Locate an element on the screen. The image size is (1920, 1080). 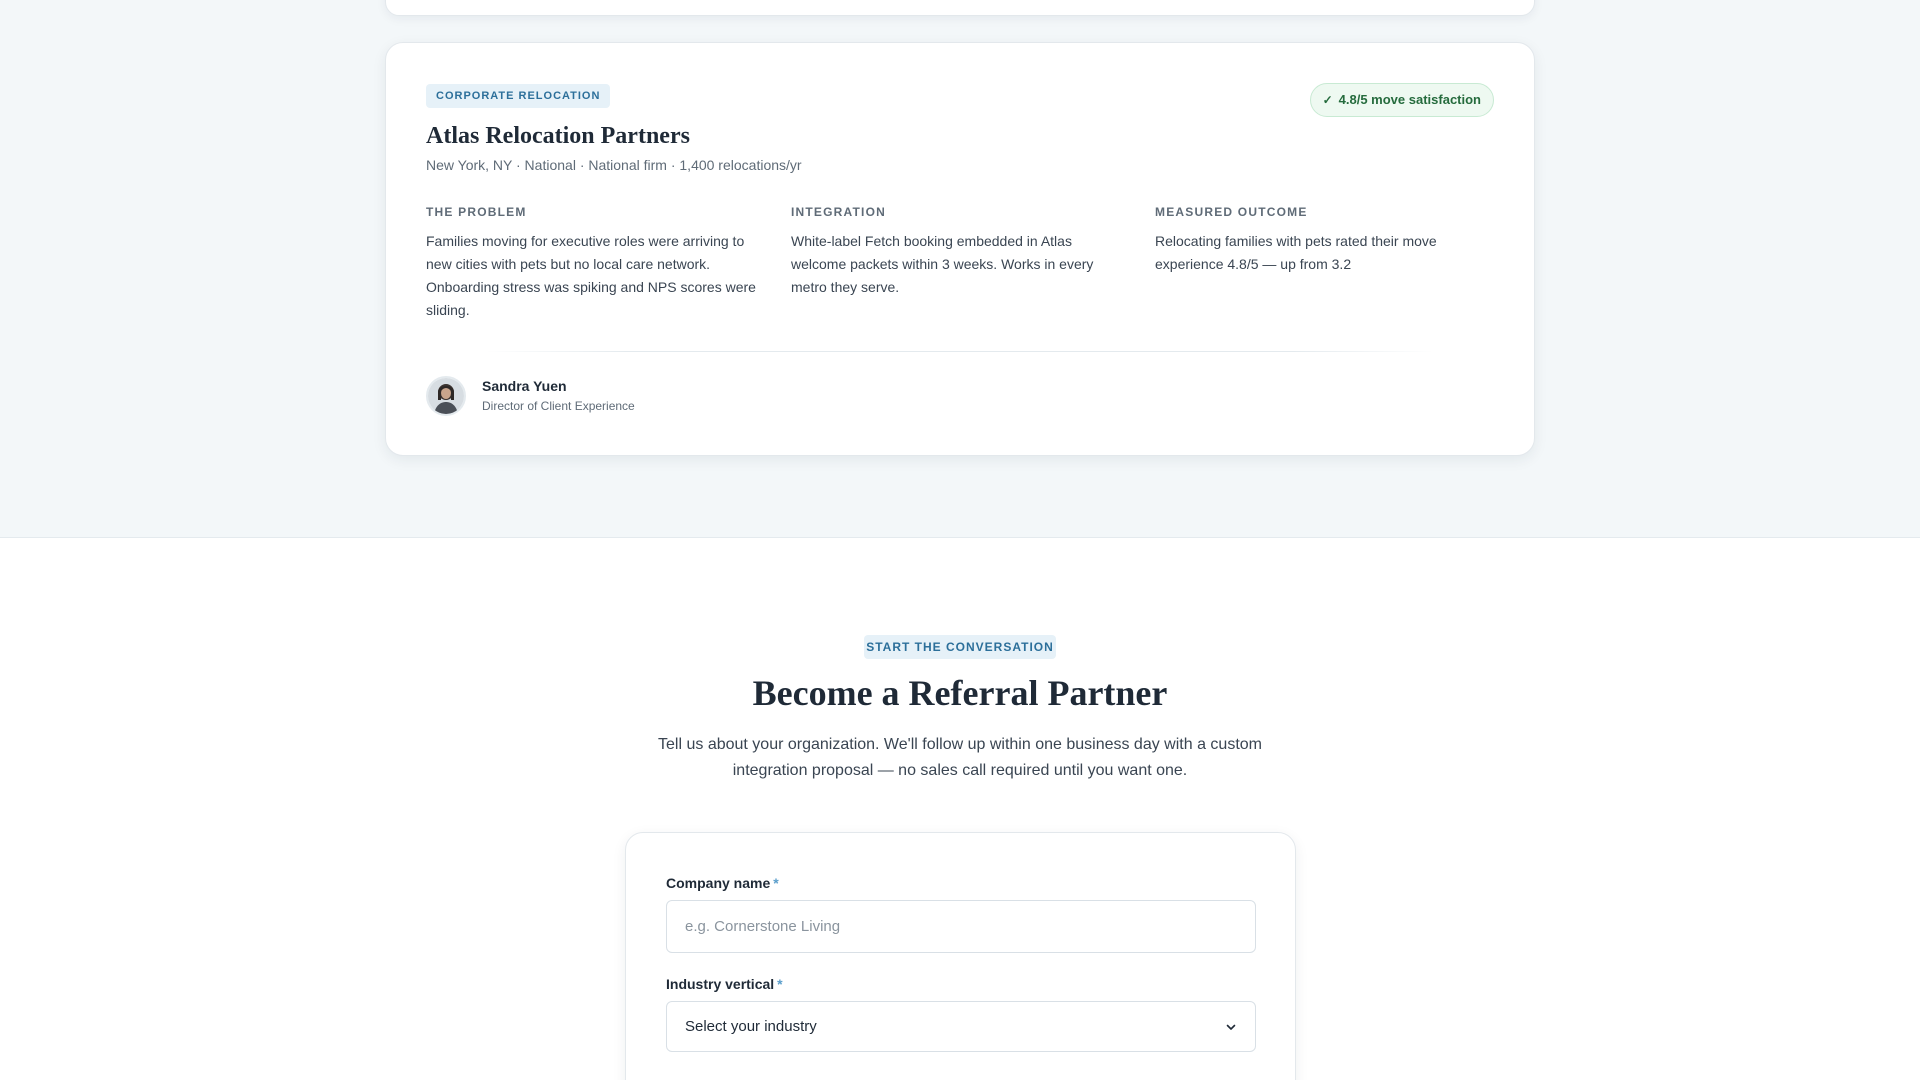
company-name-label: Company name * is located at coordinates (722, 883).